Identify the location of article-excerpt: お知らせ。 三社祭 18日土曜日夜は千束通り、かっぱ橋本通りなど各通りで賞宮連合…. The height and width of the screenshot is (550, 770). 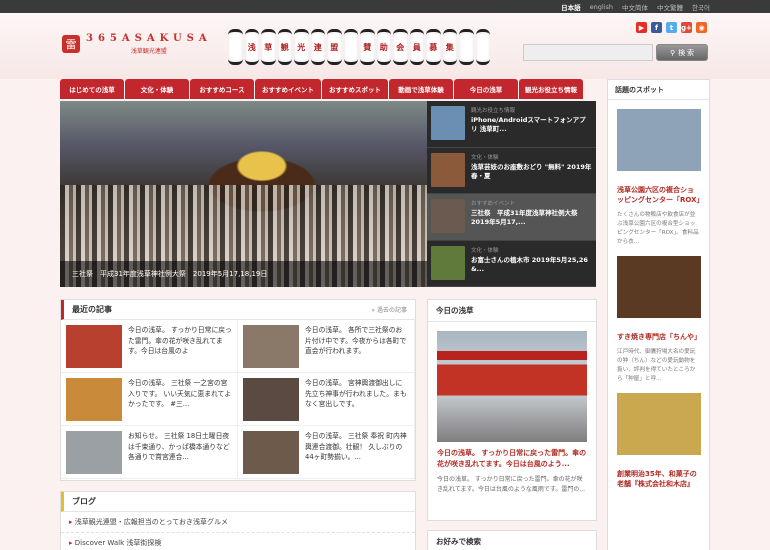
(179, 447).